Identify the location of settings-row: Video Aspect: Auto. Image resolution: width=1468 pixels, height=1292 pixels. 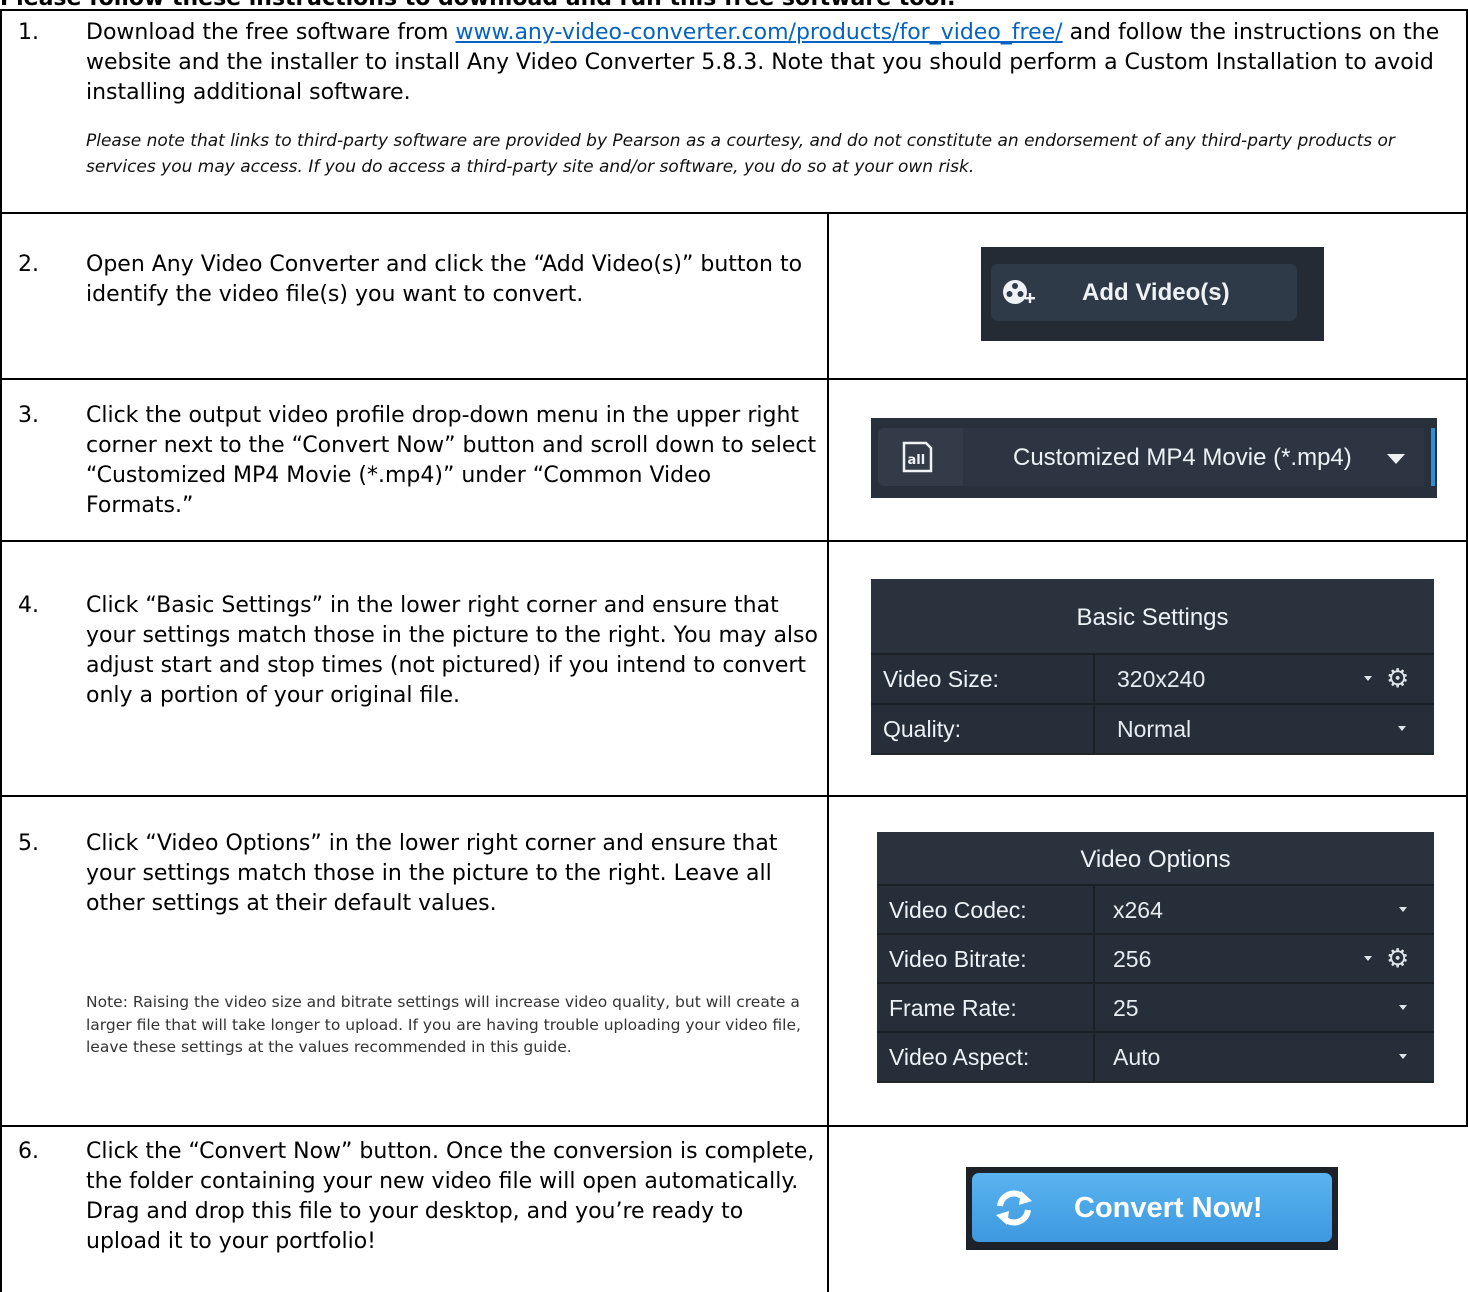
(1155, 1056).